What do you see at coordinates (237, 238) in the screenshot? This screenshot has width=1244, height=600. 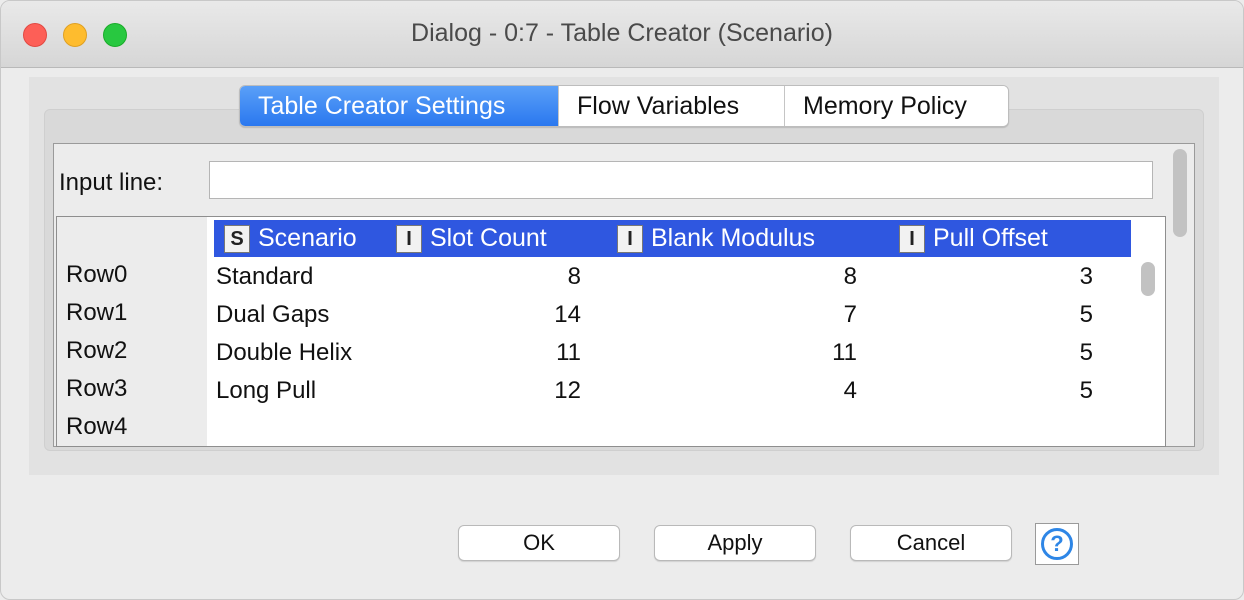 I see `string-type-icon: S` at bounding box center [237, 238].